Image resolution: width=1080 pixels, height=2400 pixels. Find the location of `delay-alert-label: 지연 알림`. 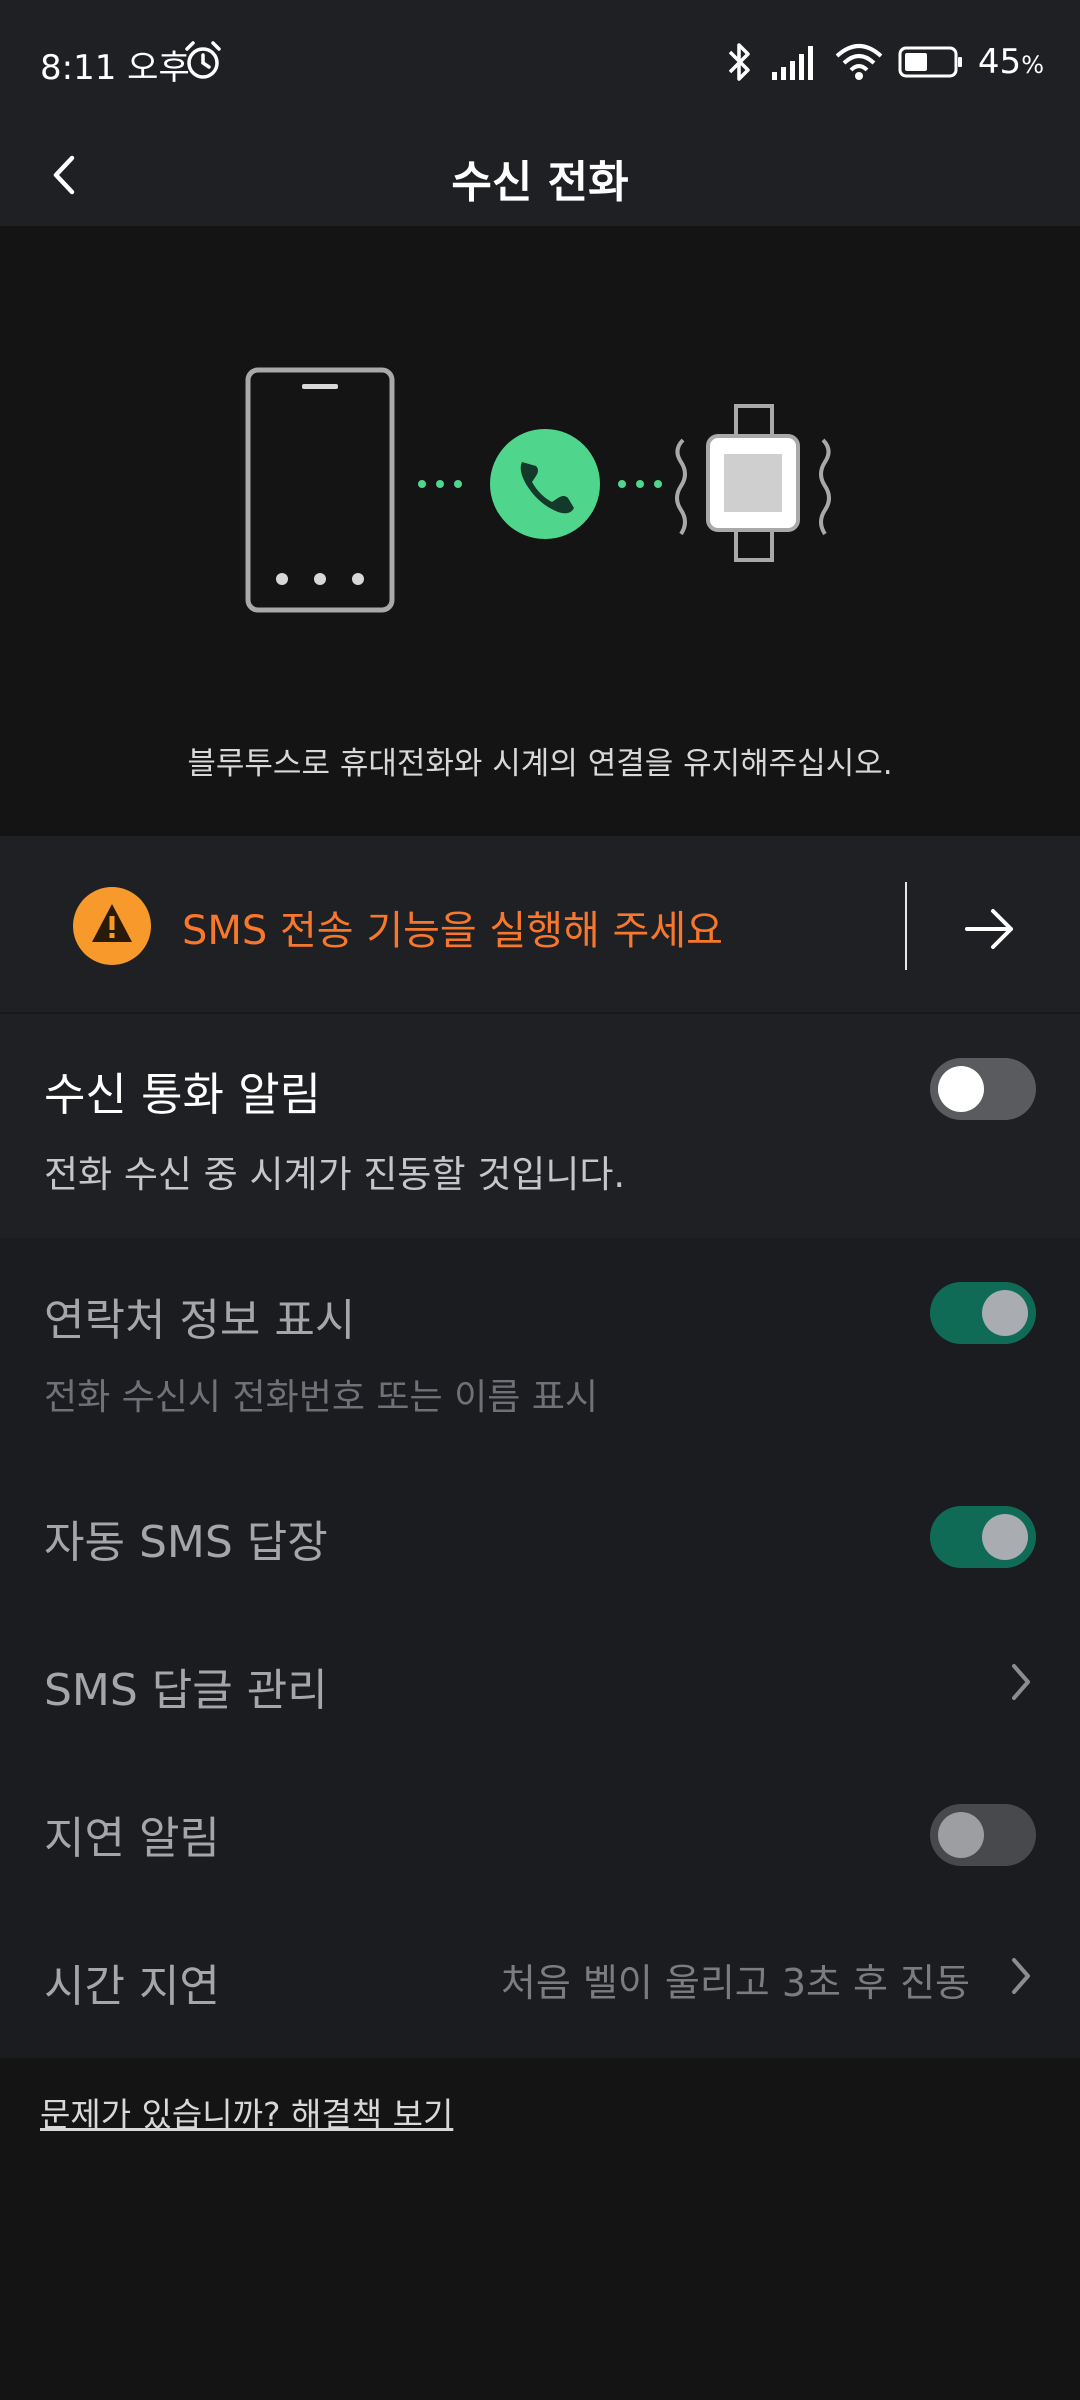

delay-alert-label: 지연 알림 is located at coordinates (132, 1838).